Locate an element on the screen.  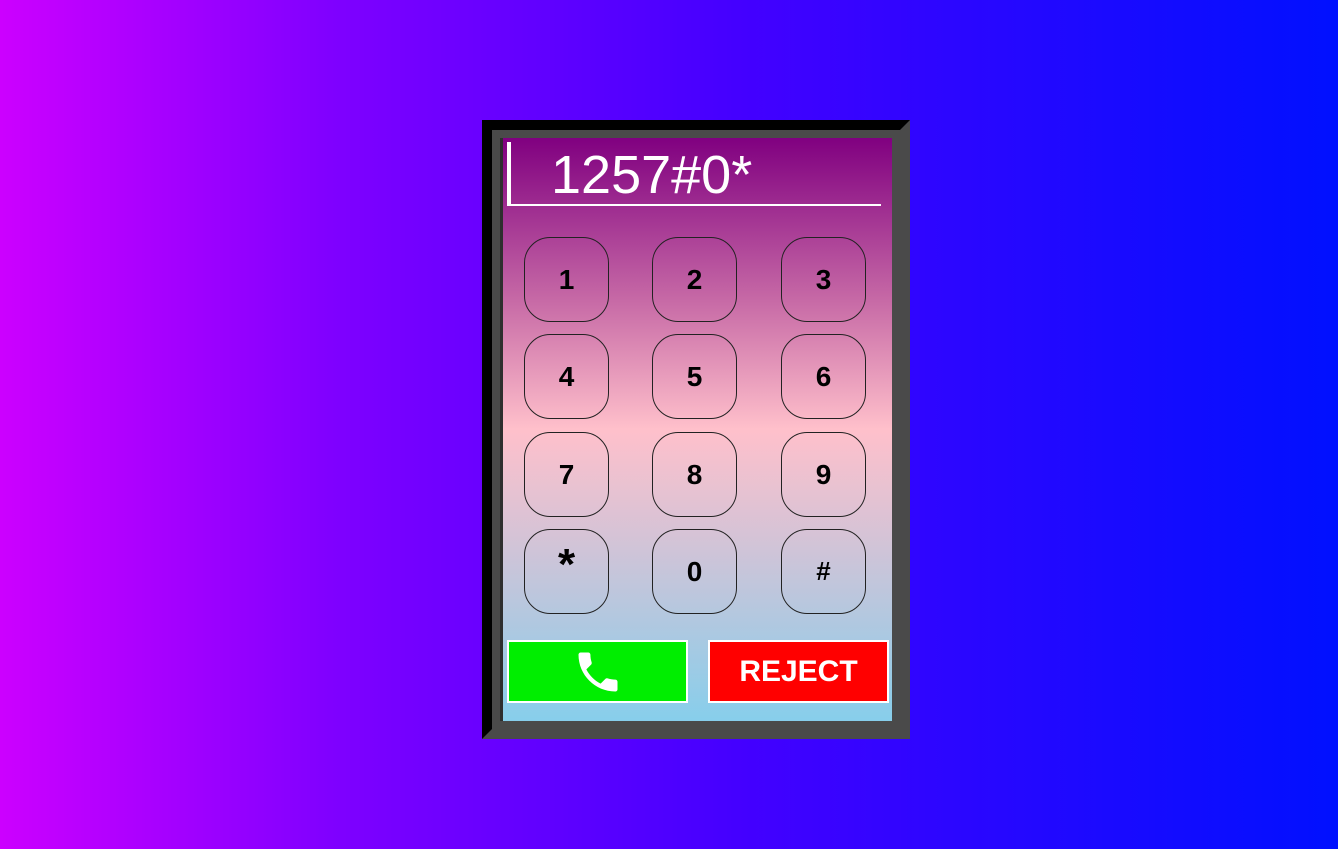
key-9: 9 is located at coordinates (823, 474).